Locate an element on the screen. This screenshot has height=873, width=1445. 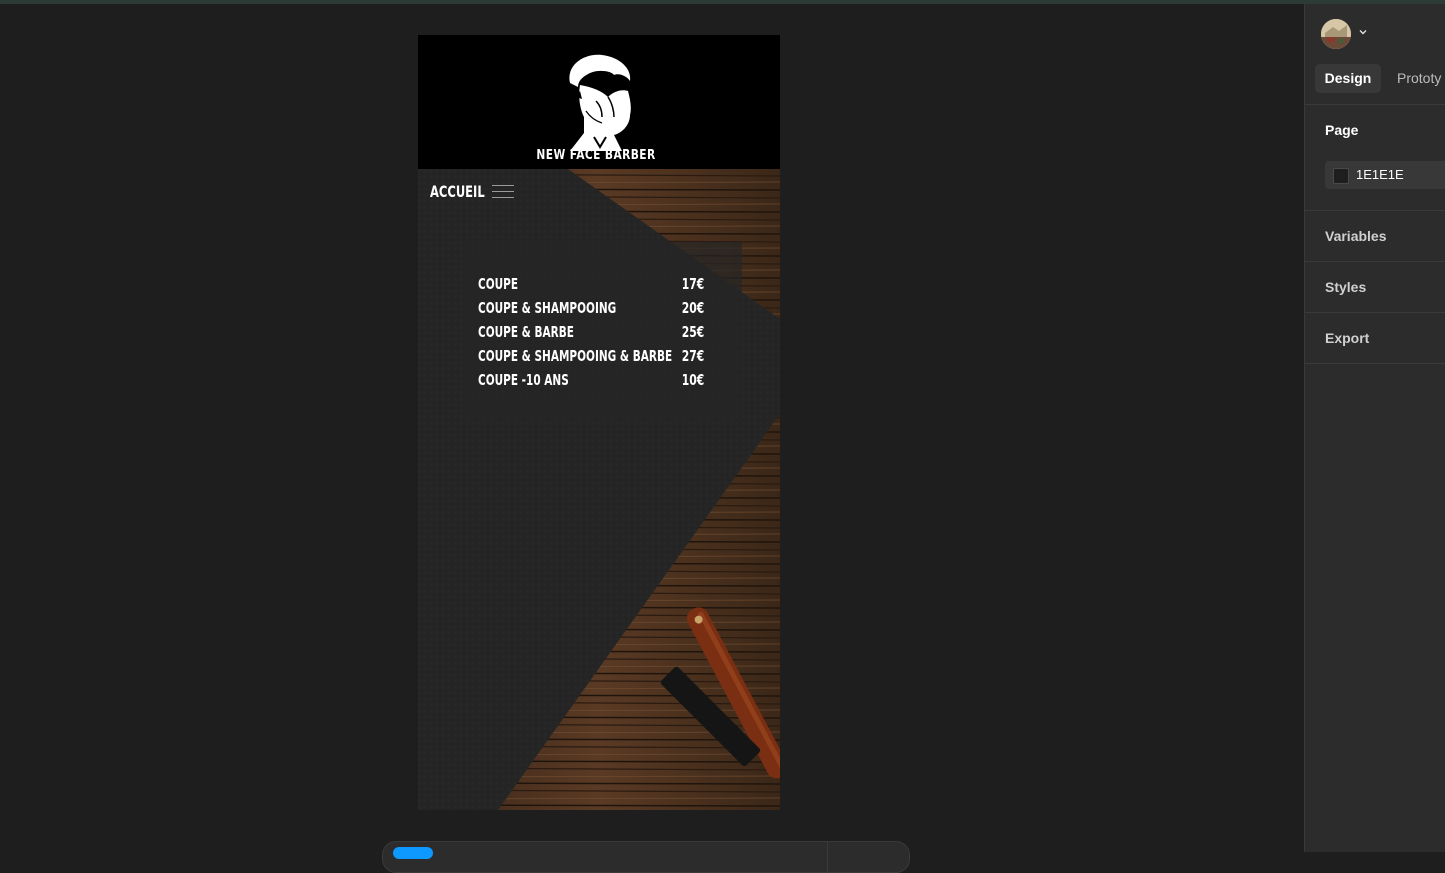
price-row: COUPE & BARBE 25€ is located at coordinates (591, 334).